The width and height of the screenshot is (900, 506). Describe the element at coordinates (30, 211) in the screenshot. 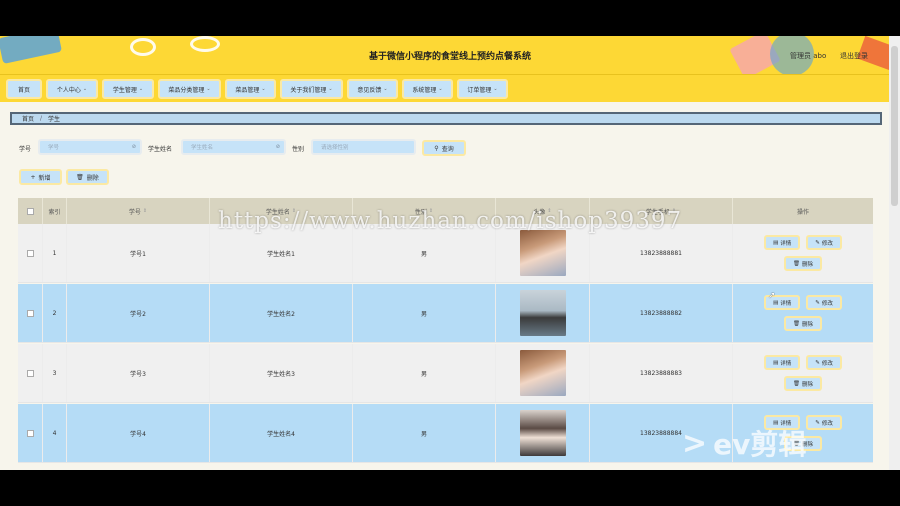

I see `select-all-checkbox` at that location.